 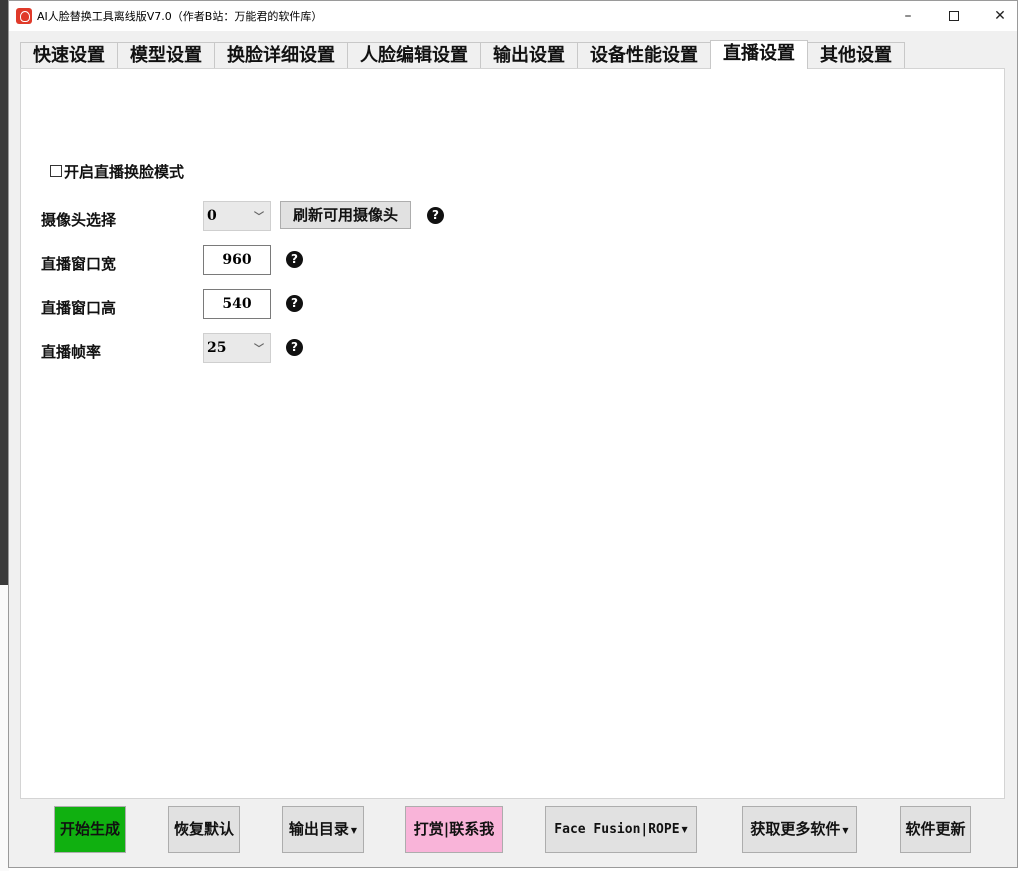 I want to click on tab-output-settings: 输出设置, so click(x=529, y=55).